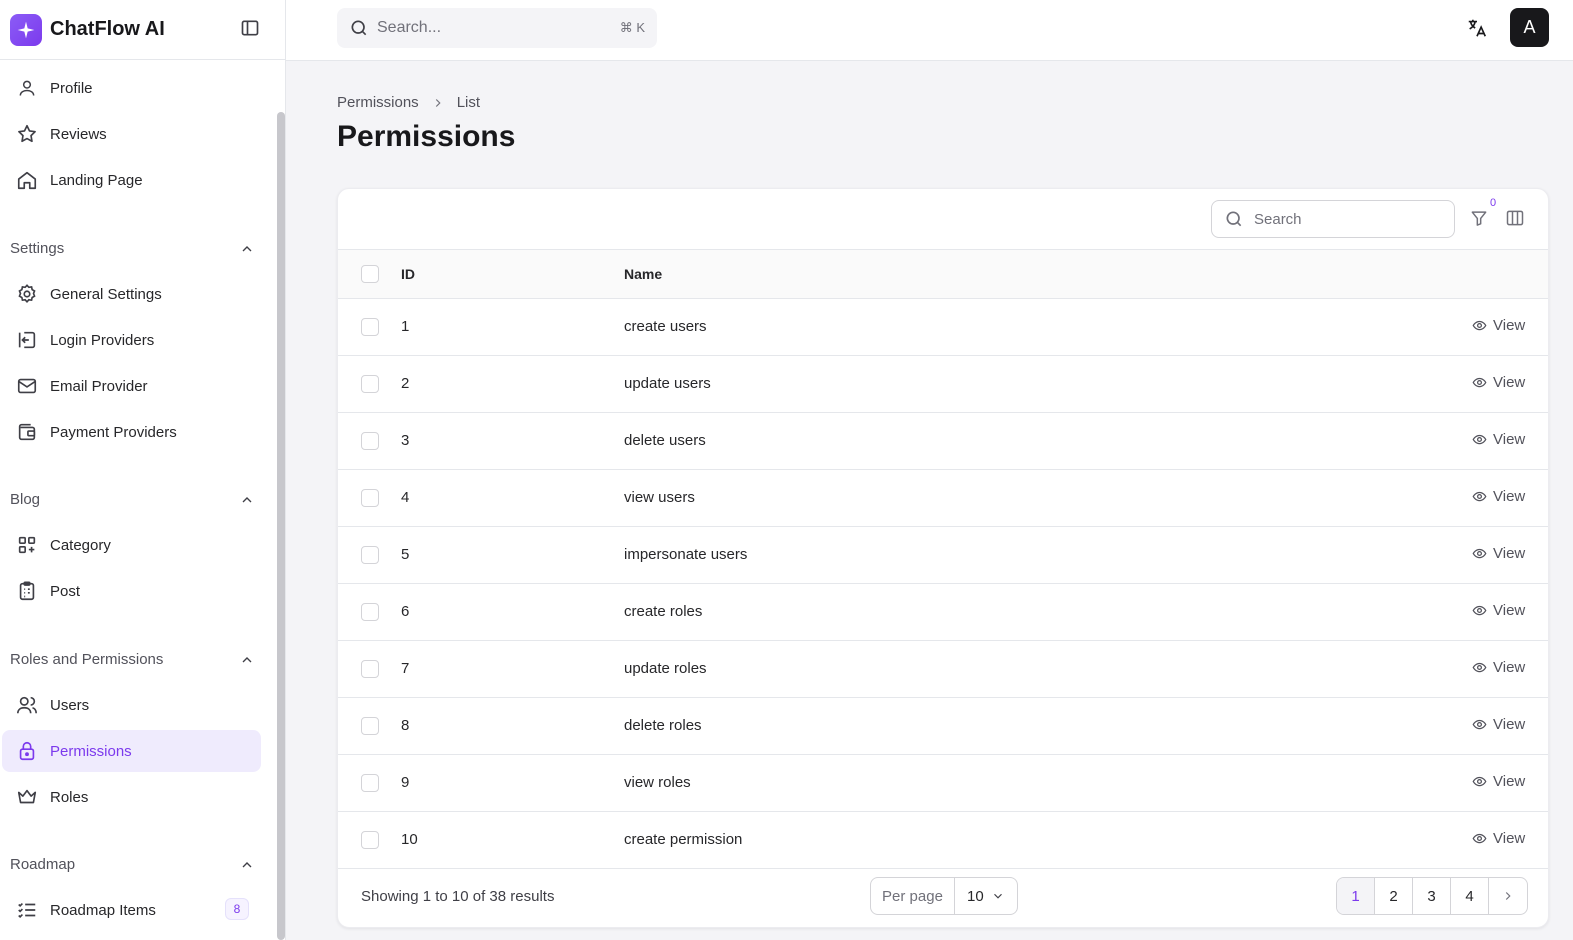 The height and width of the screenshot is (940, 1573). I want to click on table-row: 4 view users View, so click(943, 498).